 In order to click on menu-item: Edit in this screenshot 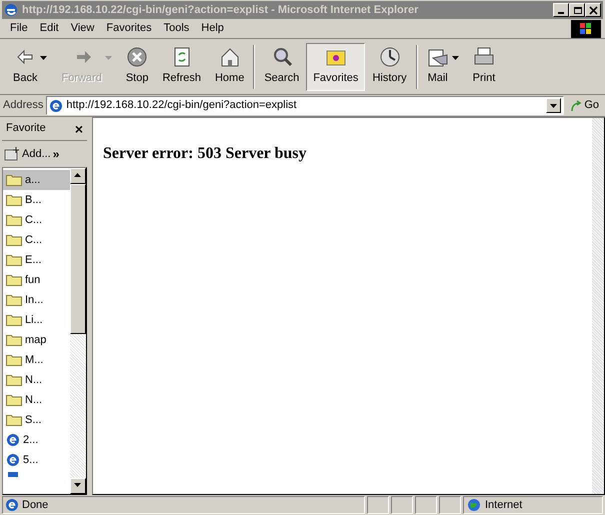, I will do `click(49, 28)`.